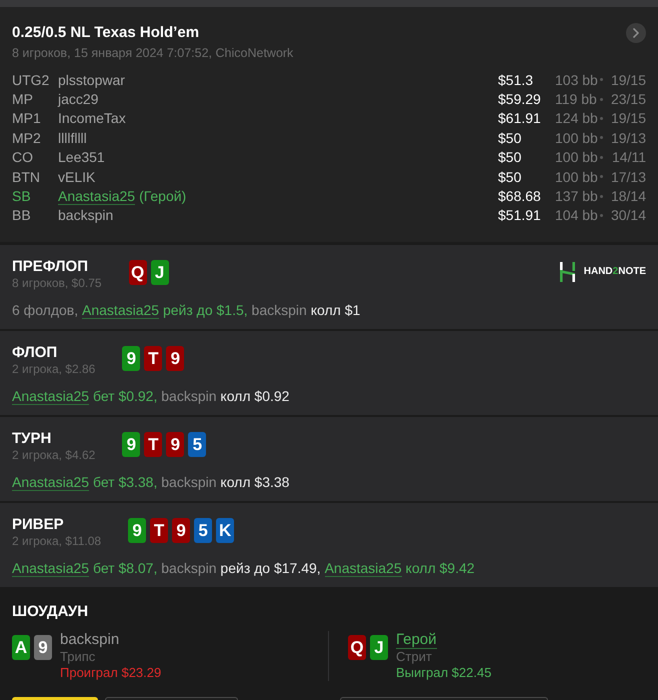  Describe the element at coordinates (516, 79) in the screenshot. I see `stack-amount: $51.3` at that location.